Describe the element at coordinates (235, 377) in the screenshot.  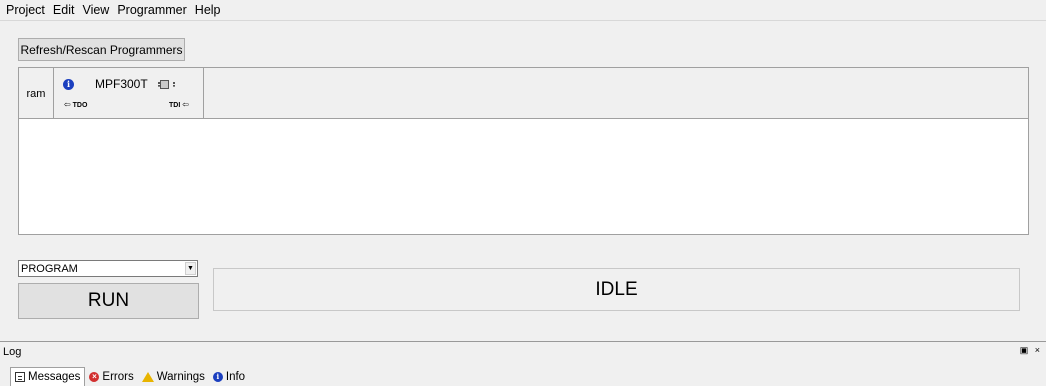
I see `tab-info-label: Info` at that location.